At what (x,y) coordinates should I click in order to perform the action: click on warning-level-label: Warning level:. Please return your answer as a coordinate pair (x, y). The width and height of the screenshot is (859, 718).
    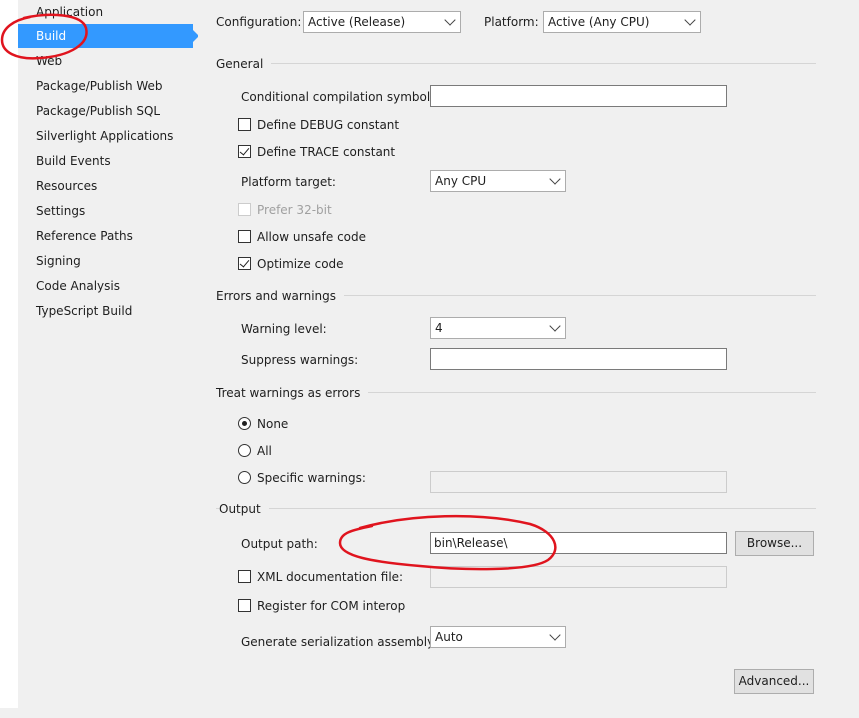
    Looking at the image, I should click on (284, 329).